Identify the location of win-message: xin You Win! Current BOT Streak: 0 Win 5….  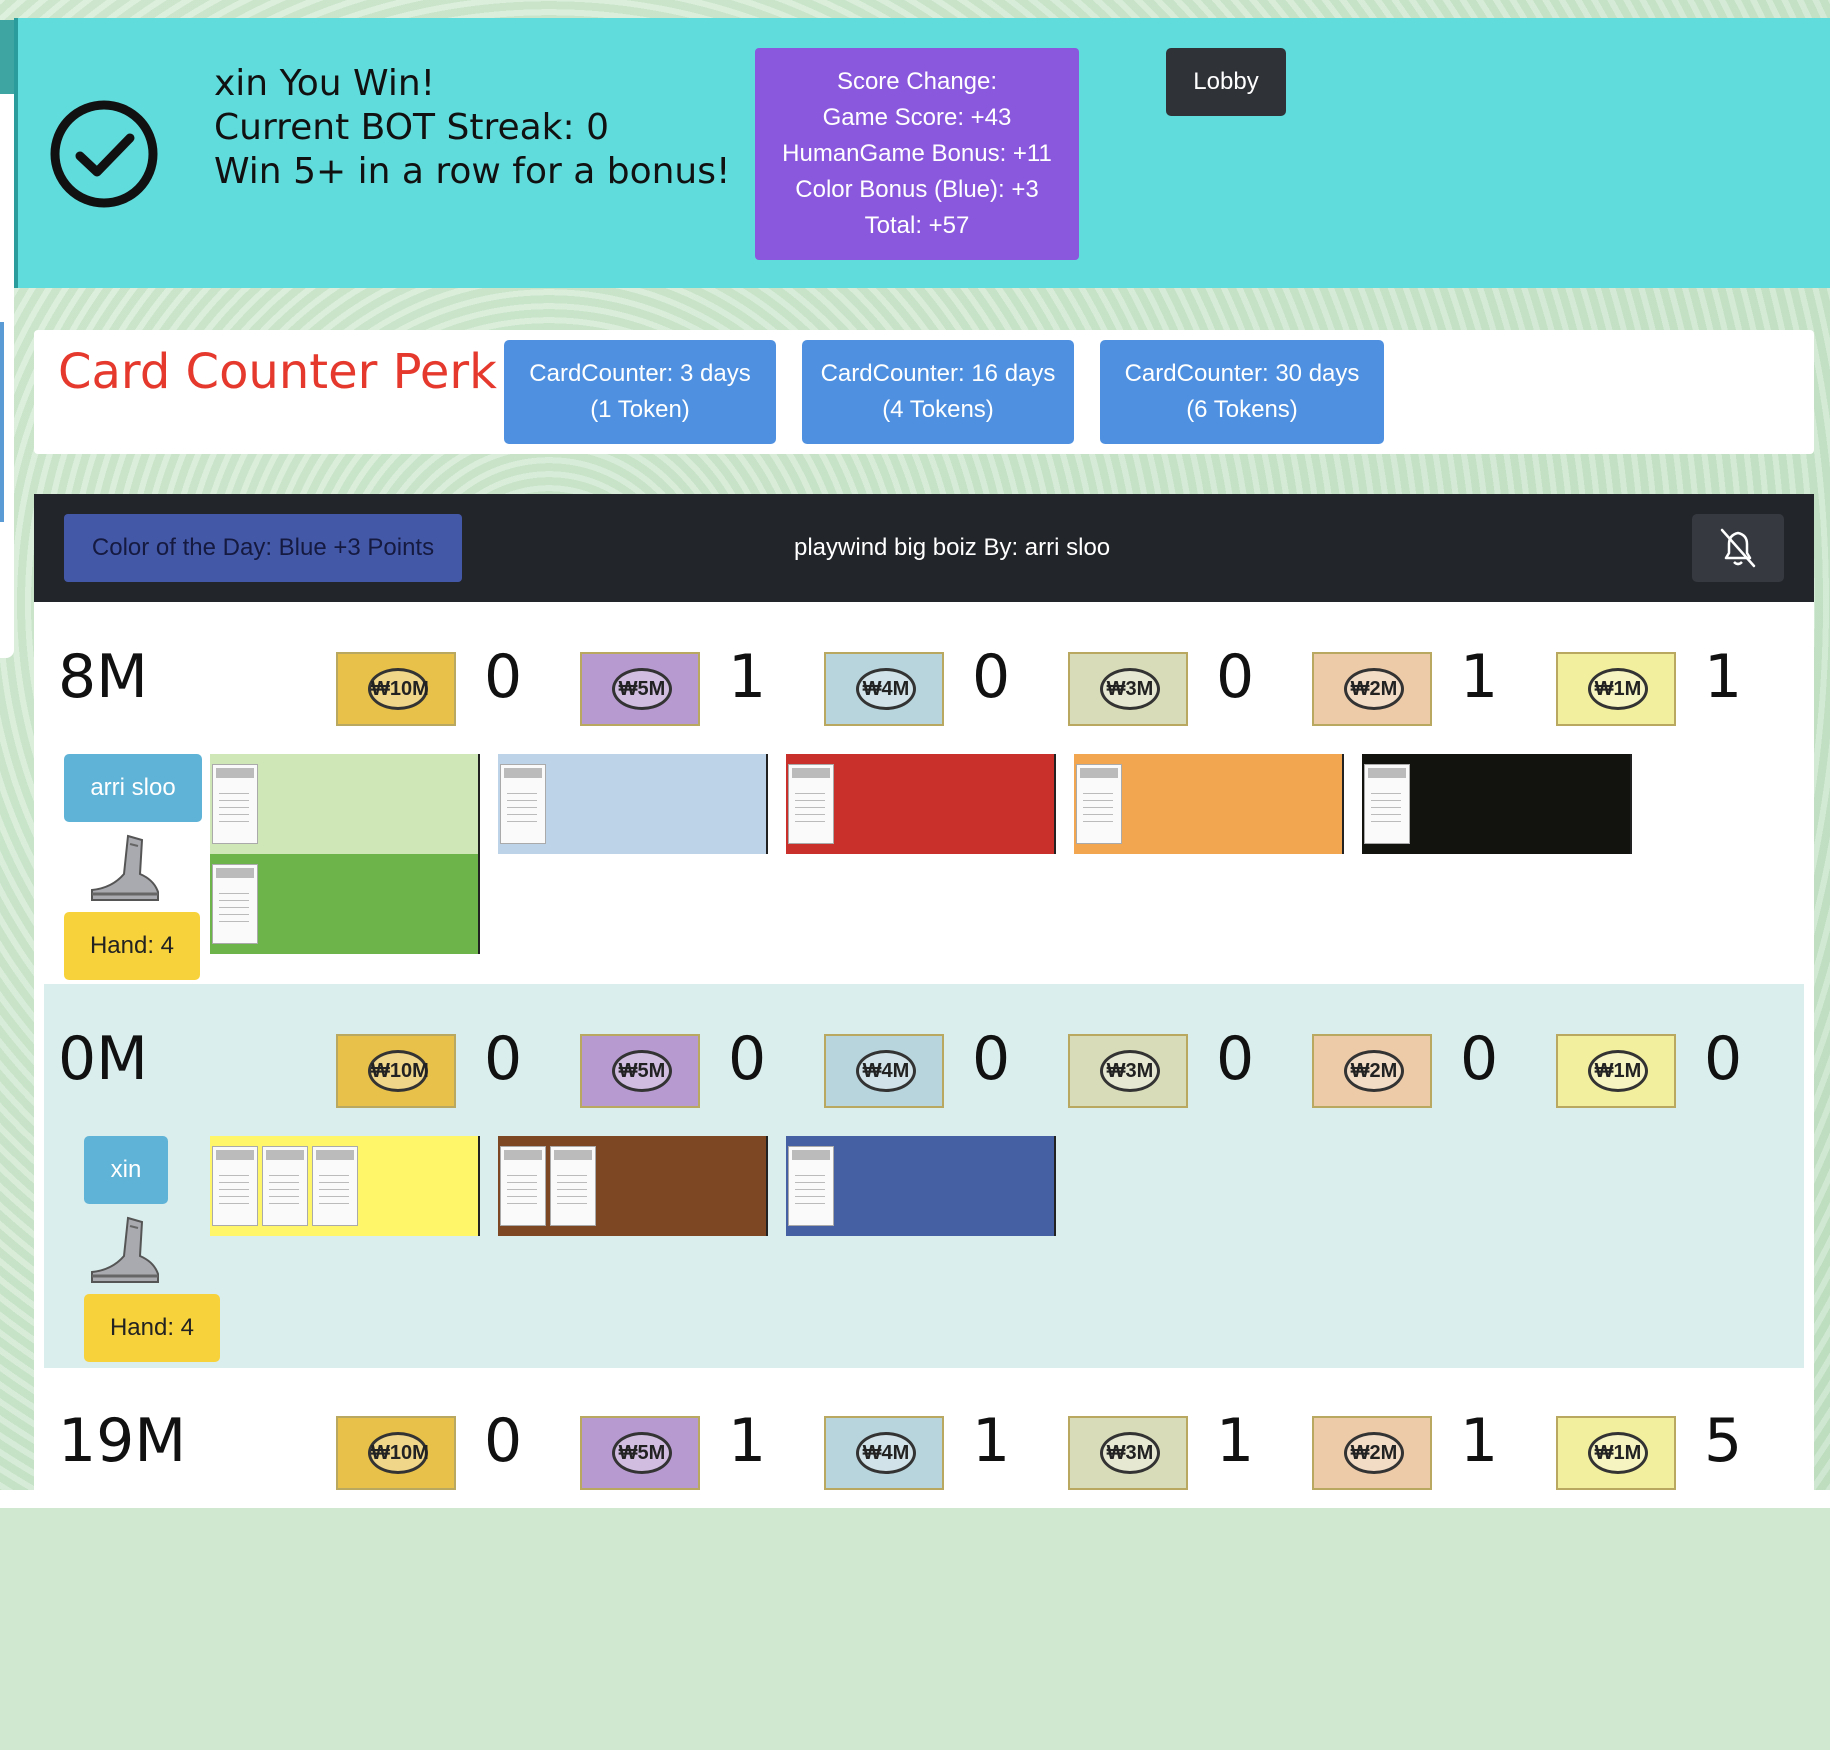
(472, 128).